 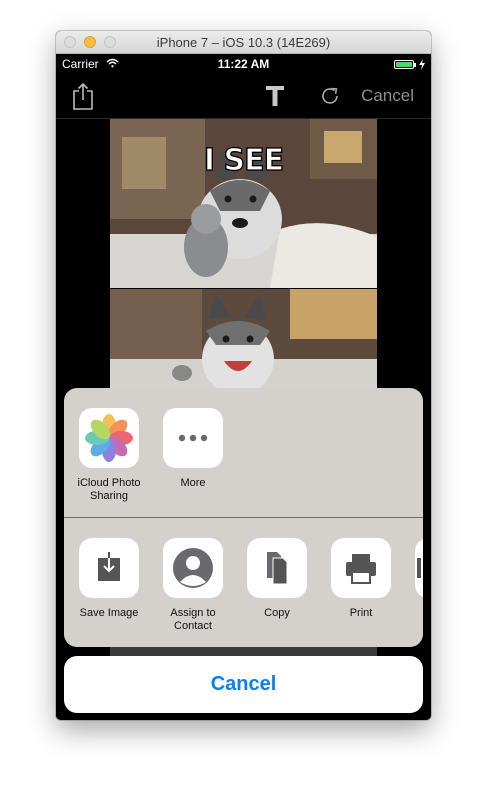 What do you see at coordinates (193, 483) in the screenshot?
I see `more-label: More` at bounding box center [193, 483].